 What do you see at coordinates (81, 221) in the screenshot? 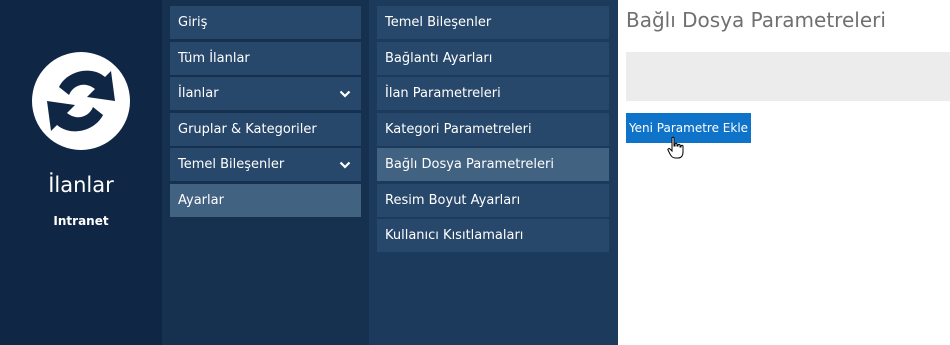
I see `app-subtitle: Intranet` at bounding box center [81, 221].